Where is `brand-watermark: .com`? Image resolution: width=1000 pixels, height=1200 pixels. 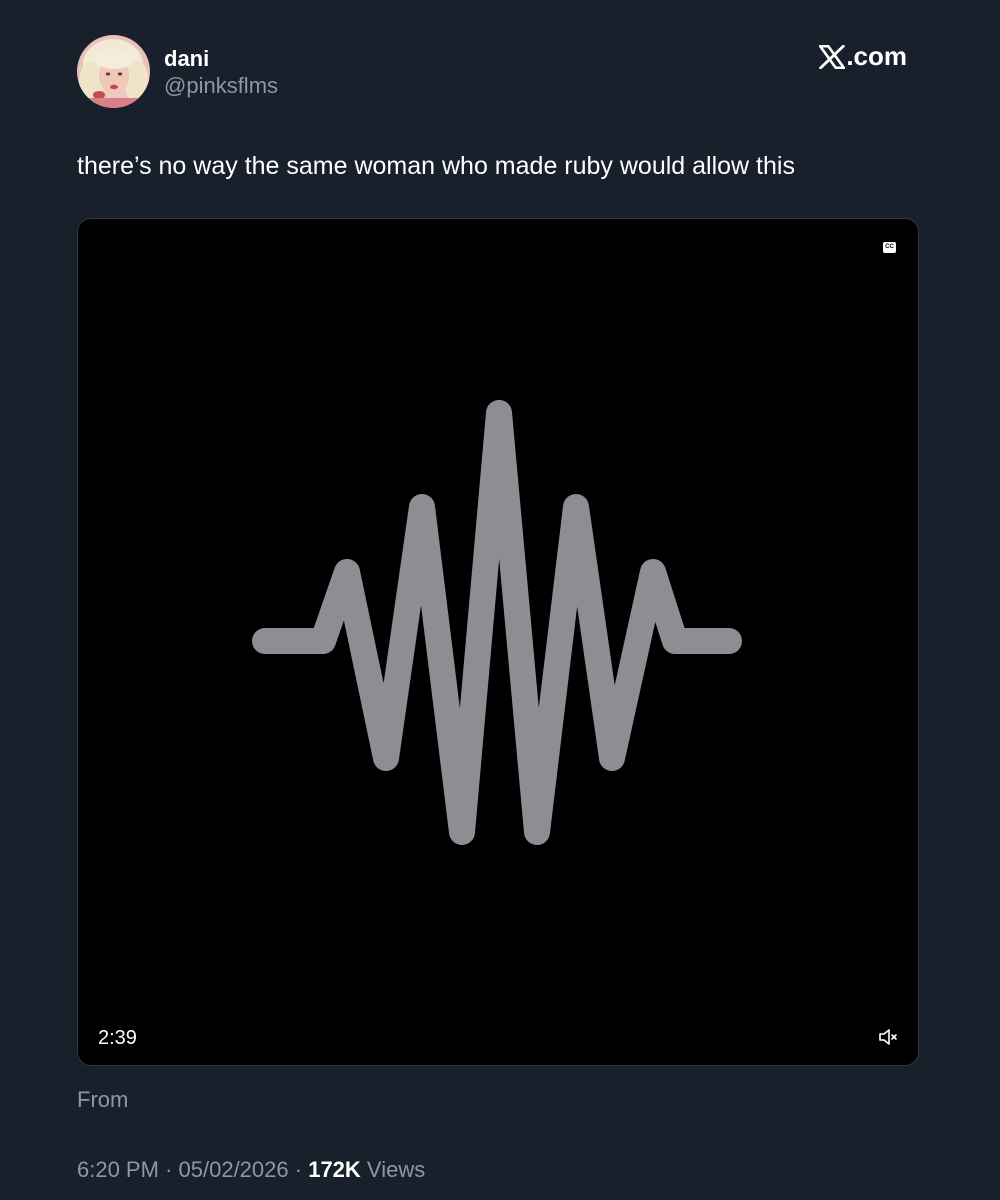
brand-watermark: .com is located at coordinates (863, 56).